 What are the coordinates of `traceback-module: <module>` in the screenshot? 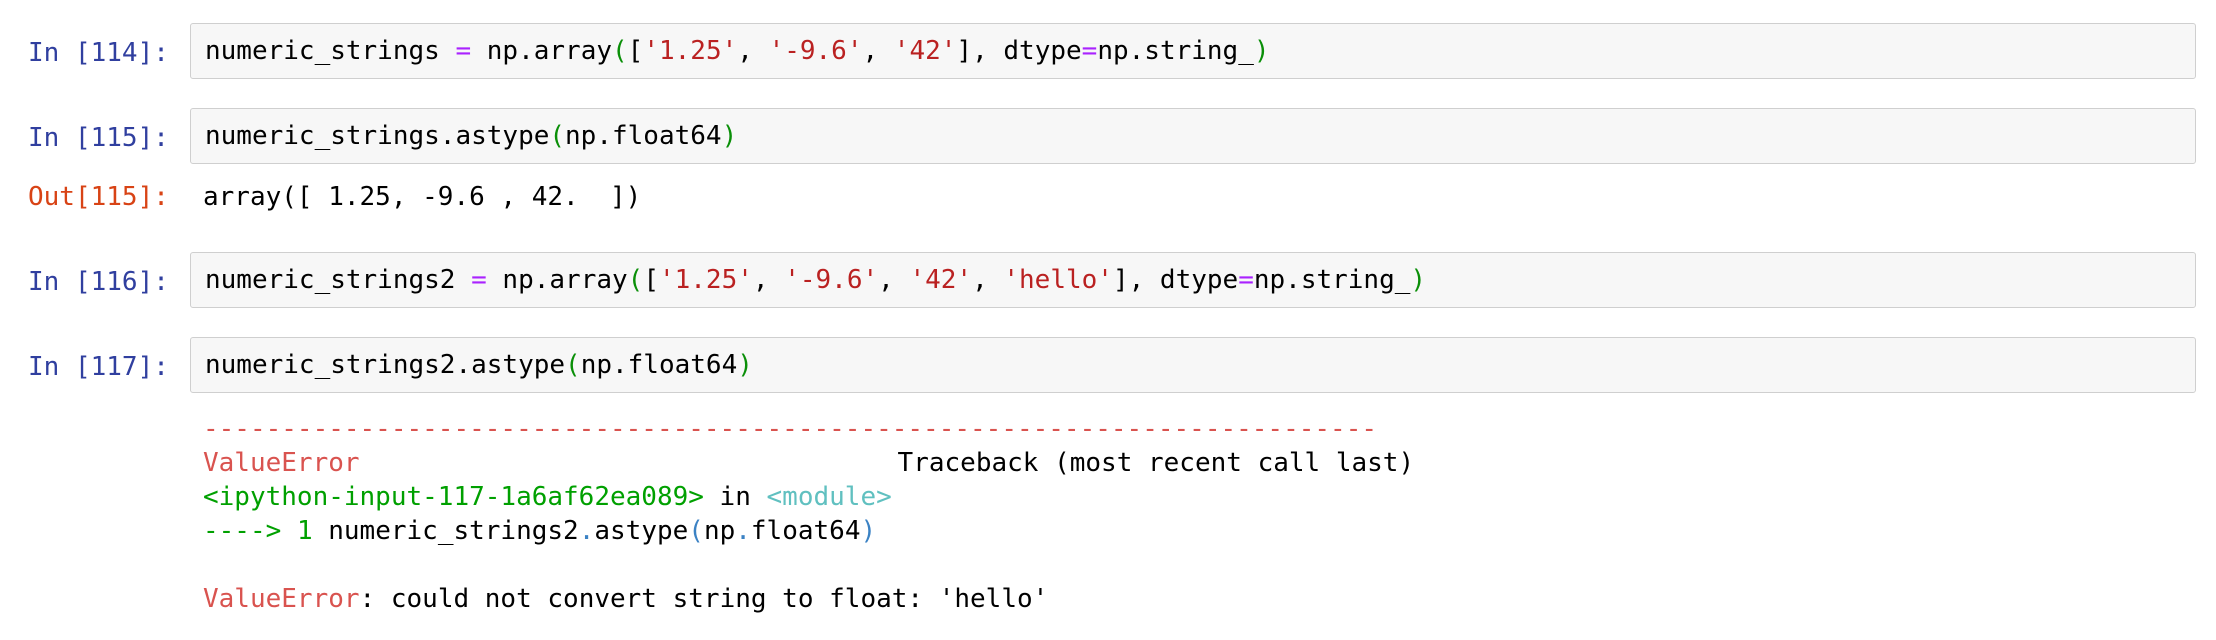 It's located at (829, 497).